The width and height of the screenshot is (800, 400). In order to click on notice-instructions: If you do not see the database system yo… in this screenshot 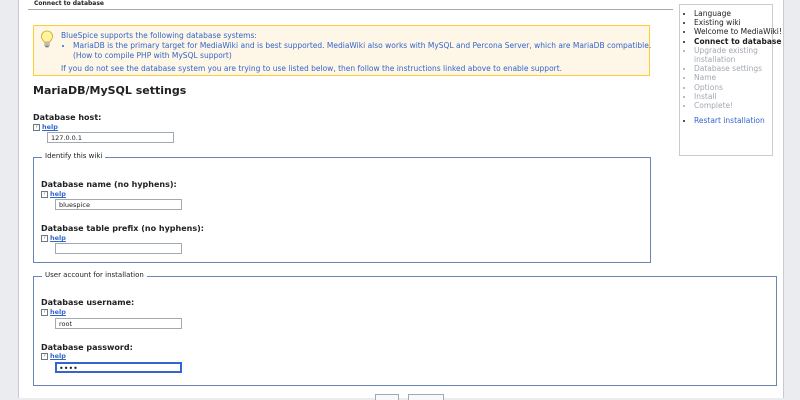, I will do `click(312, 68)`.